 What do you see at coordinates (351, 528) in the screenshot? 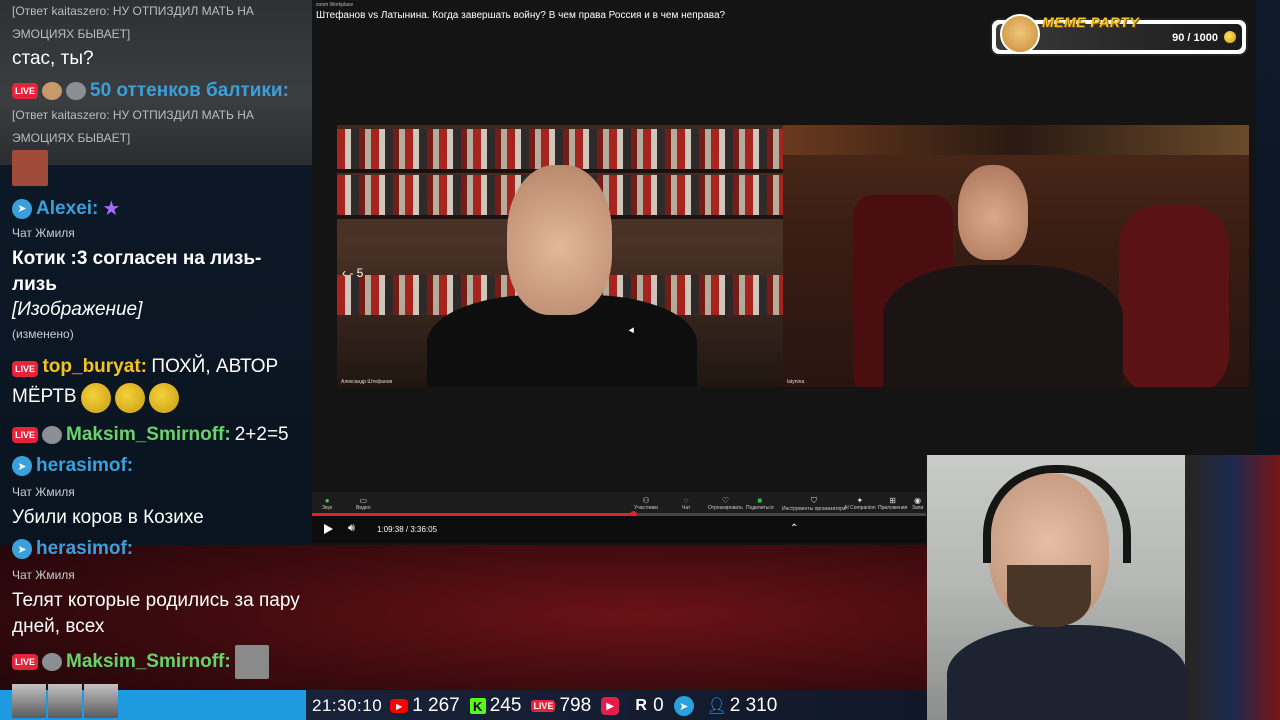
I see `volume-icon: 🔊︎` at bounding box center [351, 528].